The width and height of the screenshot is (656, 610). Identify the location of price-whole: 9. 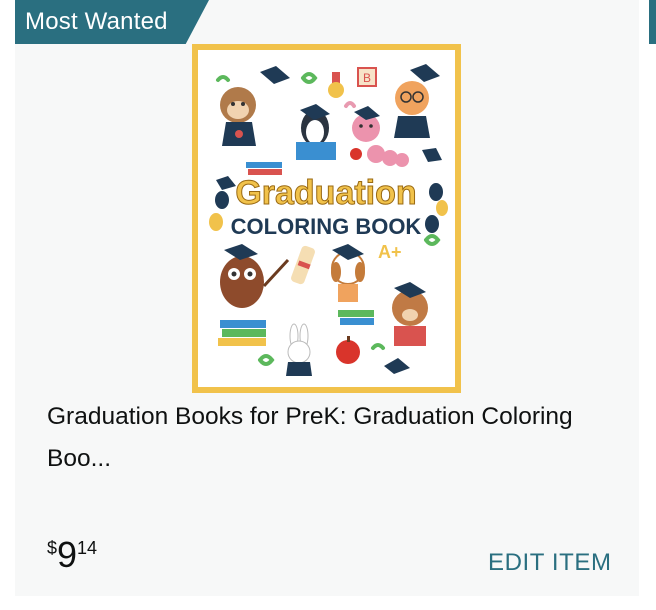
(67, 554).